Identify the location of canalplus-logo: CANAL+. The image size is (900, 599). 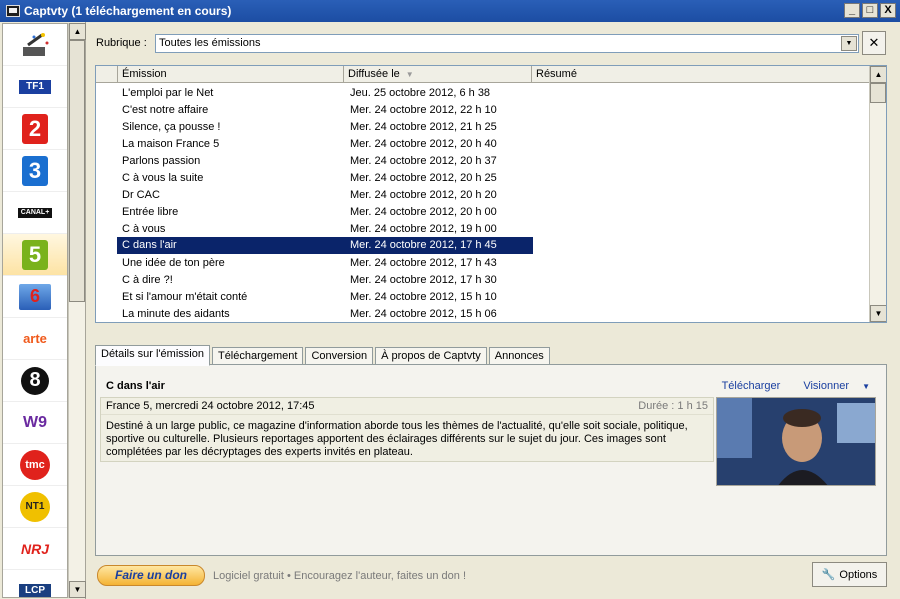
(35, 212).